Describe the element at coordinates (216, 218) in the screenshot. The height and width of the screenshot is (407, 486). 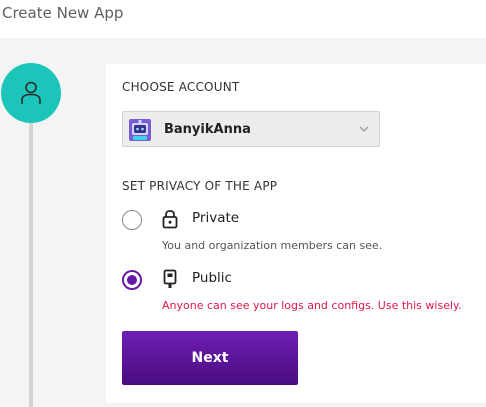
I see `private-option-label: Private` at that location.